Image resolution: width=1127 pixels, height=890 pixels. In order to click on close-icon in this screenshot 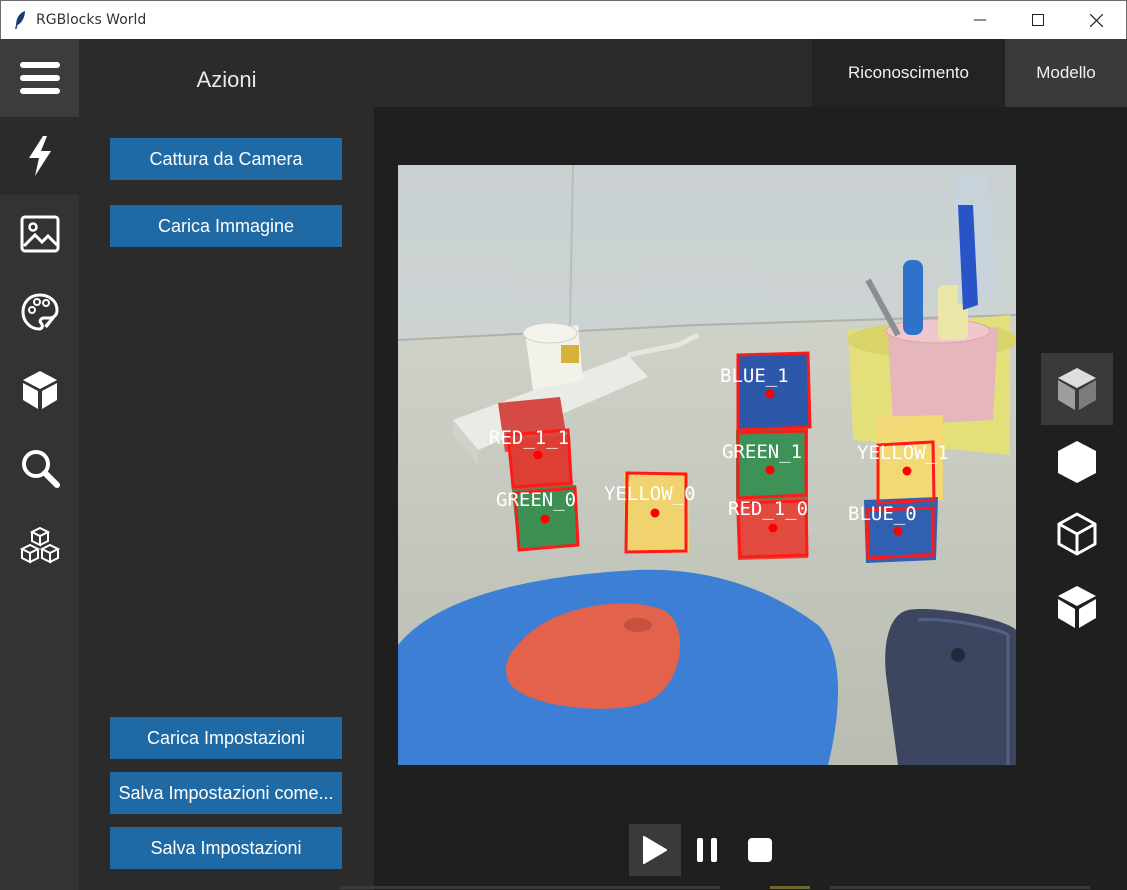, I will do `click(1096, 20)`.